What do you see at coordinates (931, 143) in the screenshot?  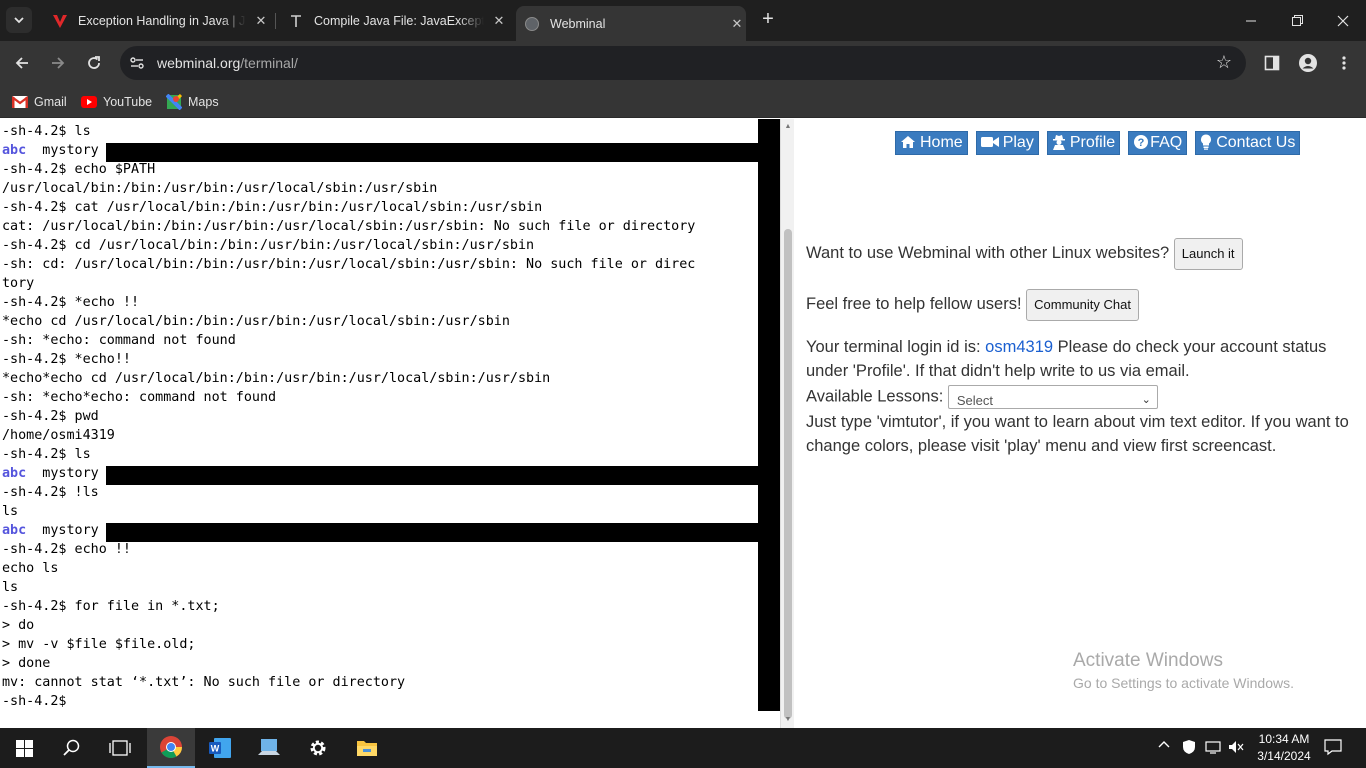 I see `nav-home-button: Home` at bounding box center [931, 143].